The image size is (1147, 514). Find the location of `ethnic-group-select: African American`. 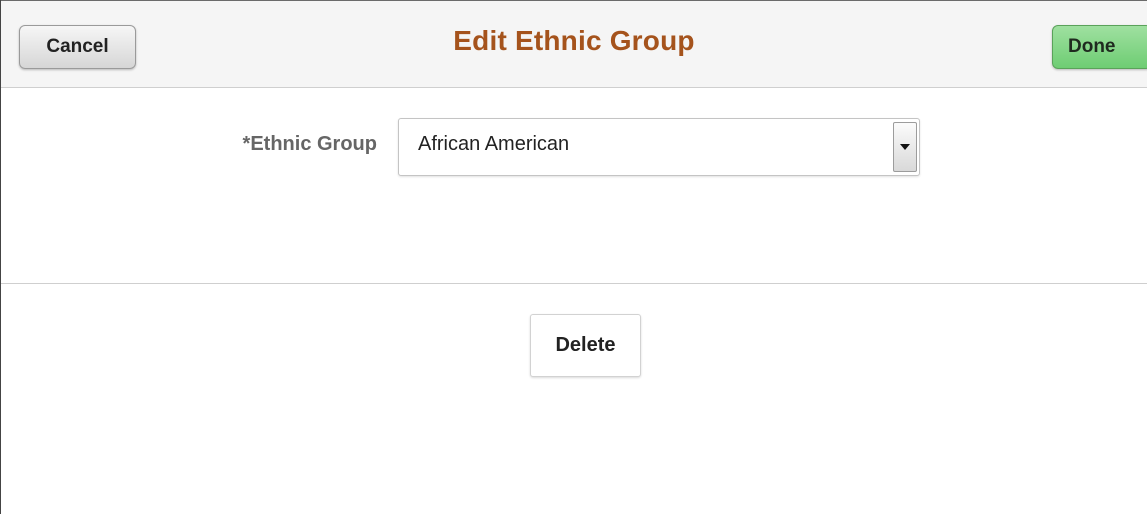

ethnic-group-select: African American is located at coordinates (659, 147).